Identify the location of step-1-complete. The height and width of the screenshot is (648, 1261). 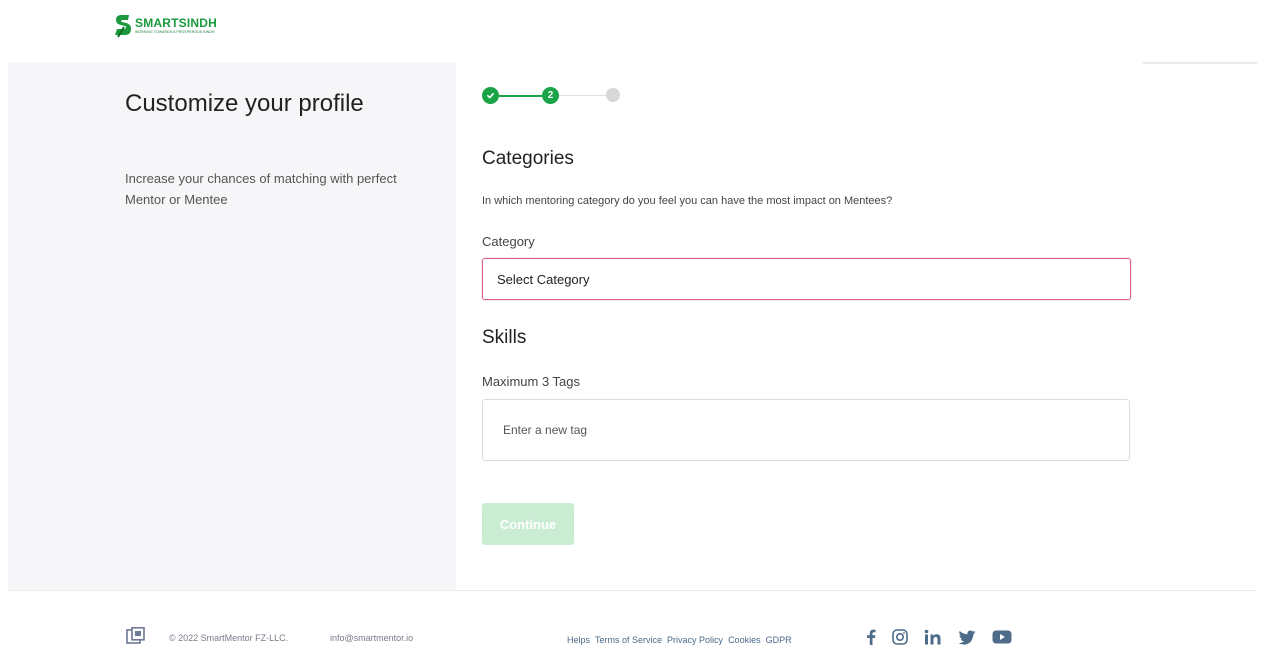
(490, 95).